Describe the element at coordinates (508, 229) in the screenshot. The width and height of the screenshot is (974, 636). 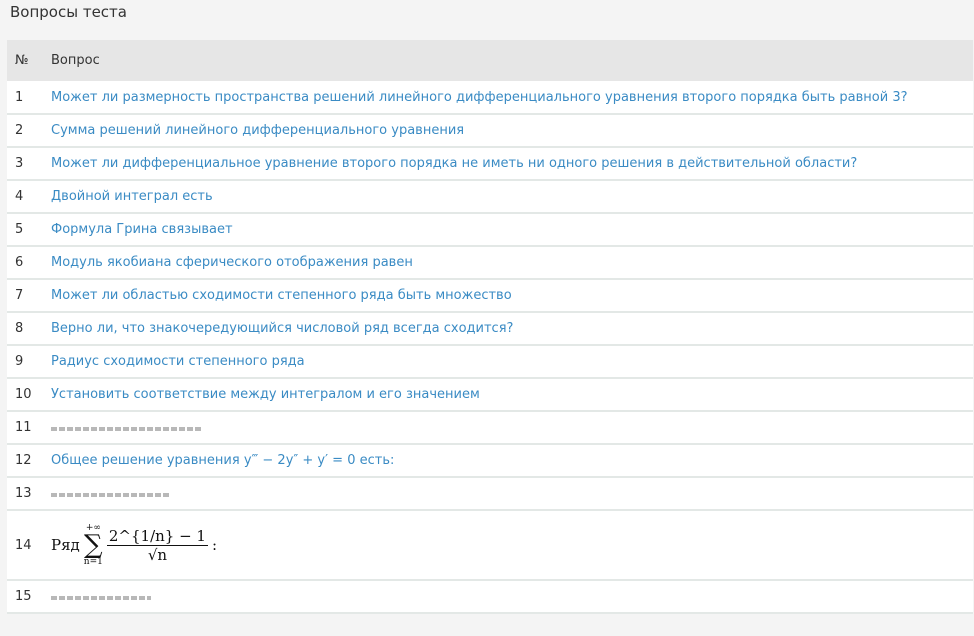
I see `question-cell: Формула Грина связывает` at that location.